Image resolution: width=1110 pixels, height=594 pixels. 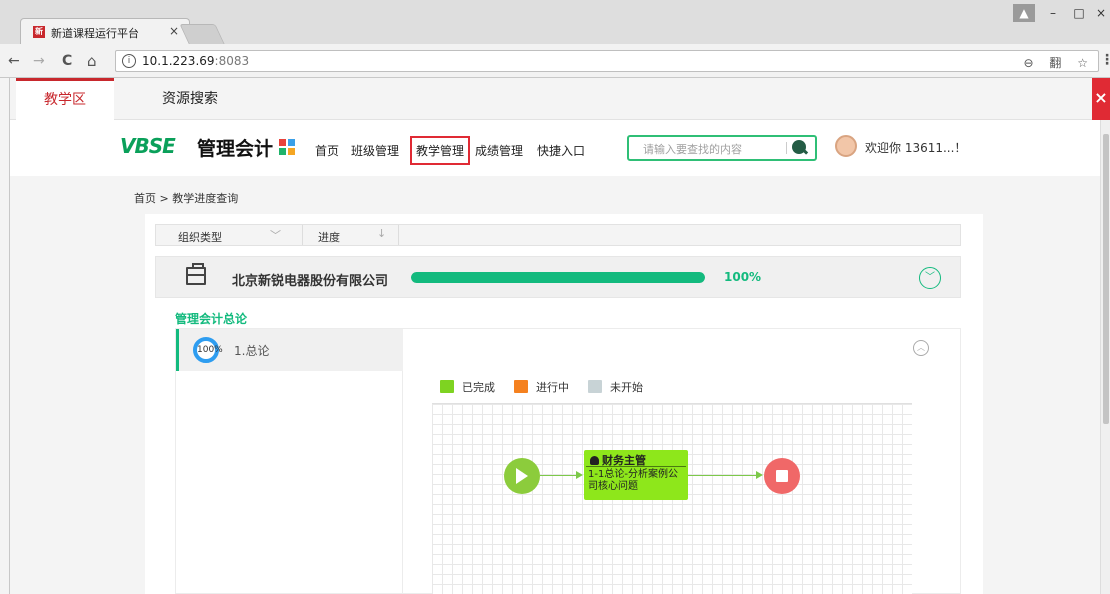 What do you see at coordinates (743, 277) in the screenshot?
I see `org-progress-label: 100%` at bounding box center [743, 277].